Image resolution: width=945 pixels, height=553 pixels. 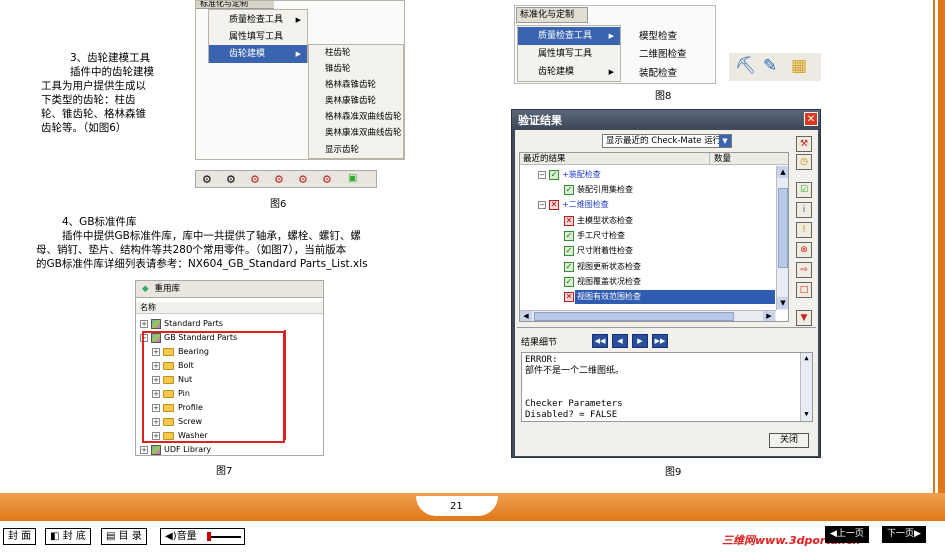 I want to click on first-result-icon: ◀◀, so click(x=600, y=341).